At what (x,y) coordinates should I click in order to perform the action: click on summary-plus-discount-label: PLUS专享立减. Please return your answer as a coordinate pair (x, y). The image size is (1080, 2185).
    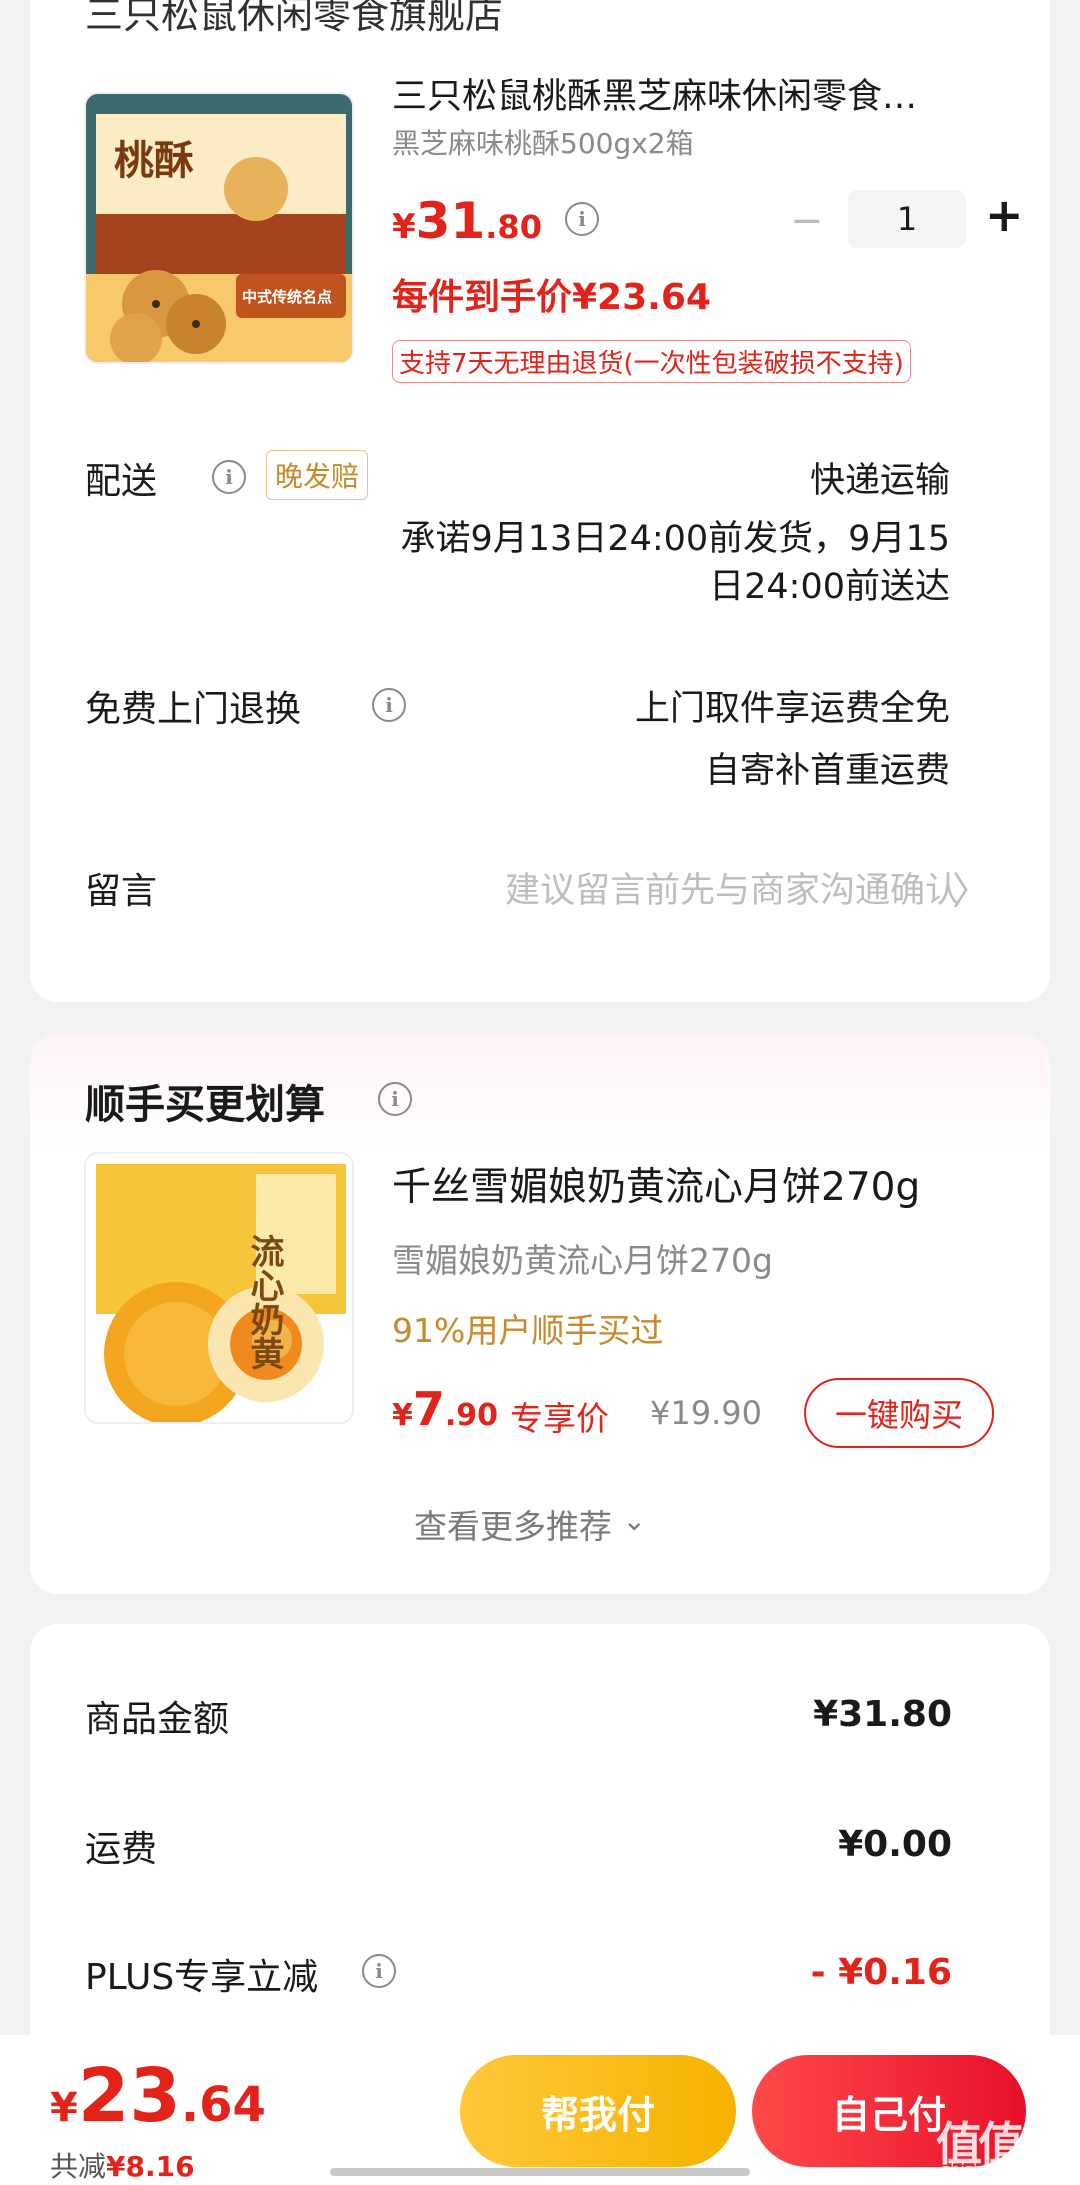
    Looking at the image, I should click on (202, 1977).